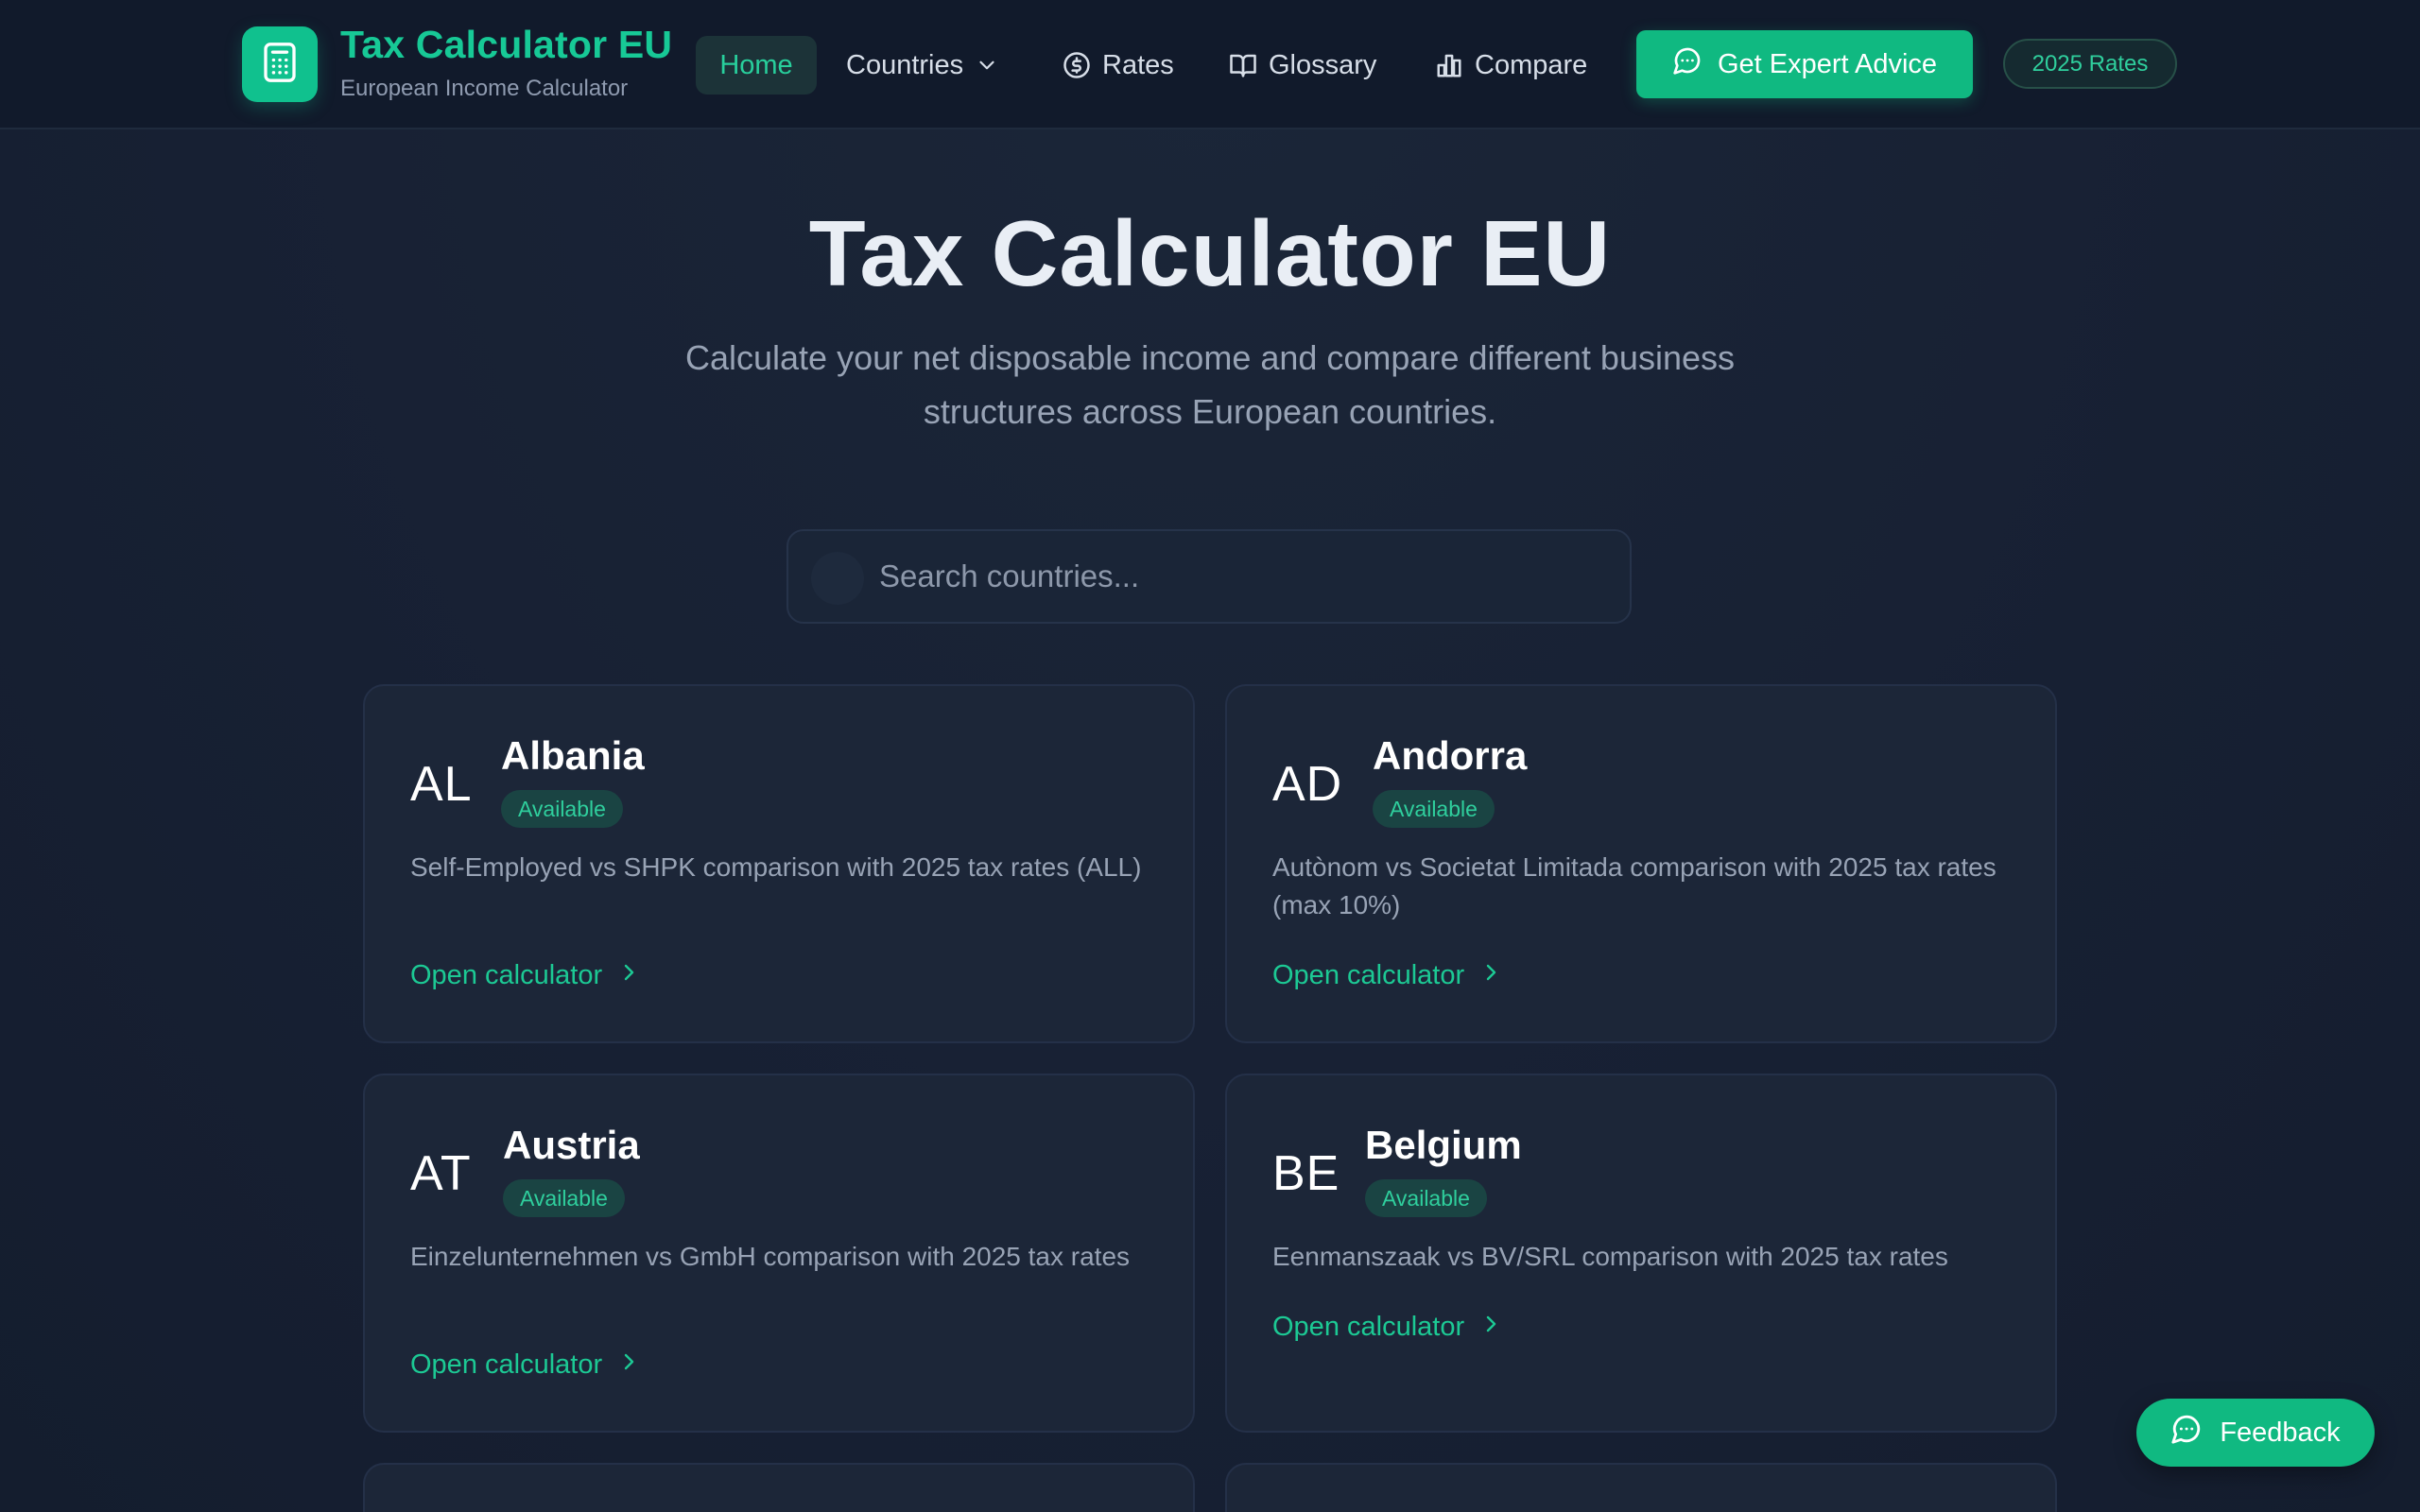 The width and height of the screenshot is (2420, 1512). I want to click on nav-compare: Compare, so click(1511, 65).